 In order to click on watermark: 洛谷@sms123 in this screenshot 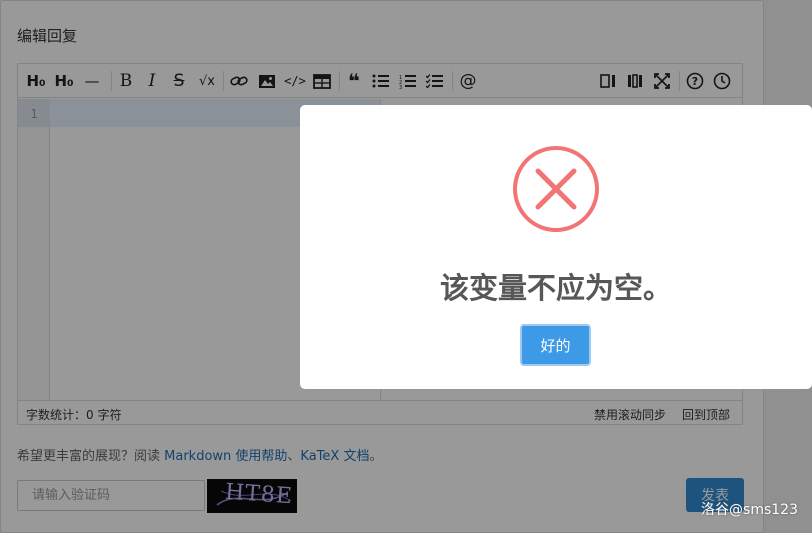, I will do `click(749, 510)`.